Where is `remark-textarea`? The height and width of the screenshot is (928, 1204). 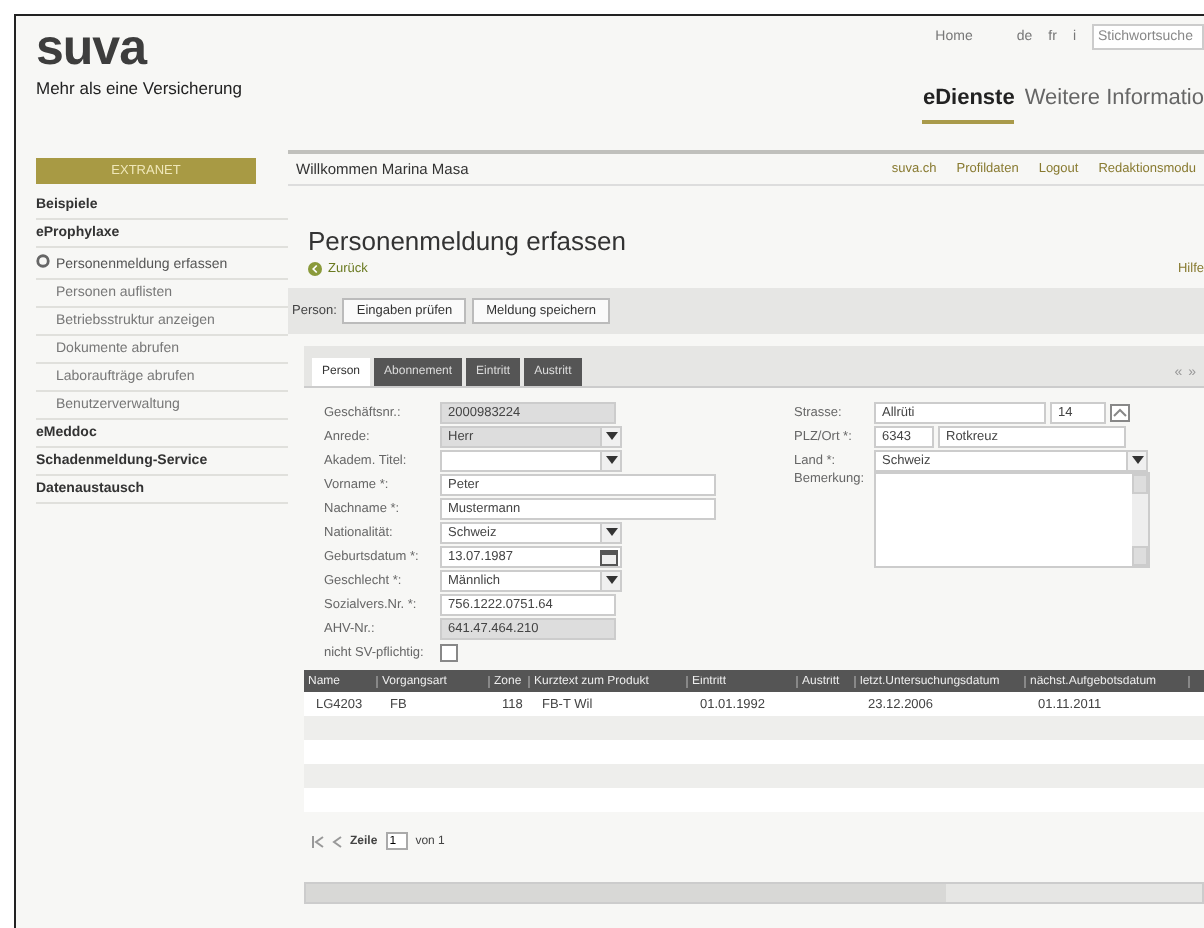 remark-textarea is located at coordinates (1012, 520).